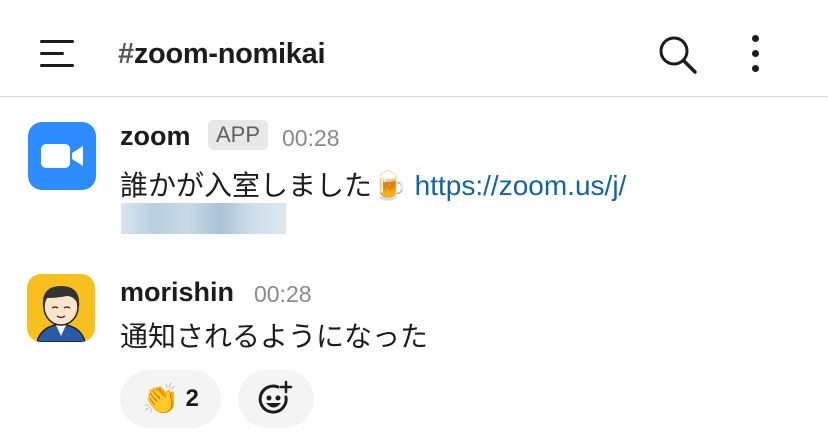 This screenshot has height=447, width=828. I want to click on author-name: morishin, so click(177, 292).